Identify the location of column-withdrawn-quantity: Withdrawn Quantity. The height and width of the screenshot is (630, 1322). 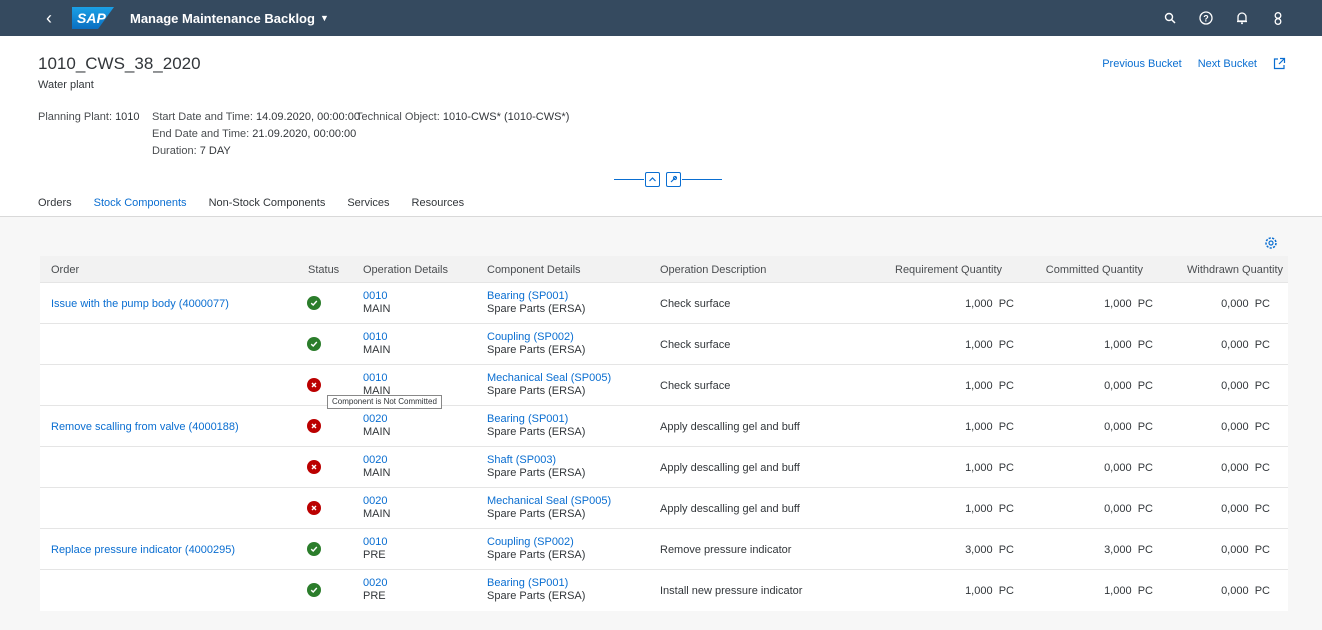
(1235, 270).